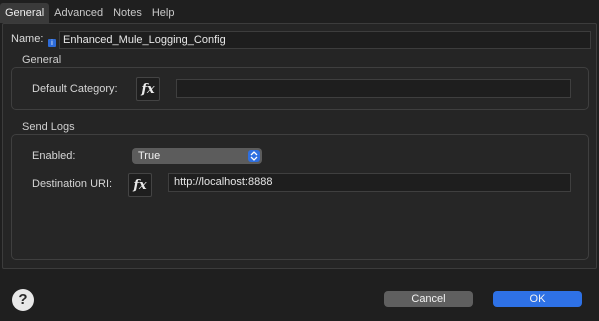 This screenshot has width=599, height=321. What do you see at coordinates (369, 182) in the screenshot?
I see `destination-uri-input: http://localhost:8888` at bounding box center [369, 182].